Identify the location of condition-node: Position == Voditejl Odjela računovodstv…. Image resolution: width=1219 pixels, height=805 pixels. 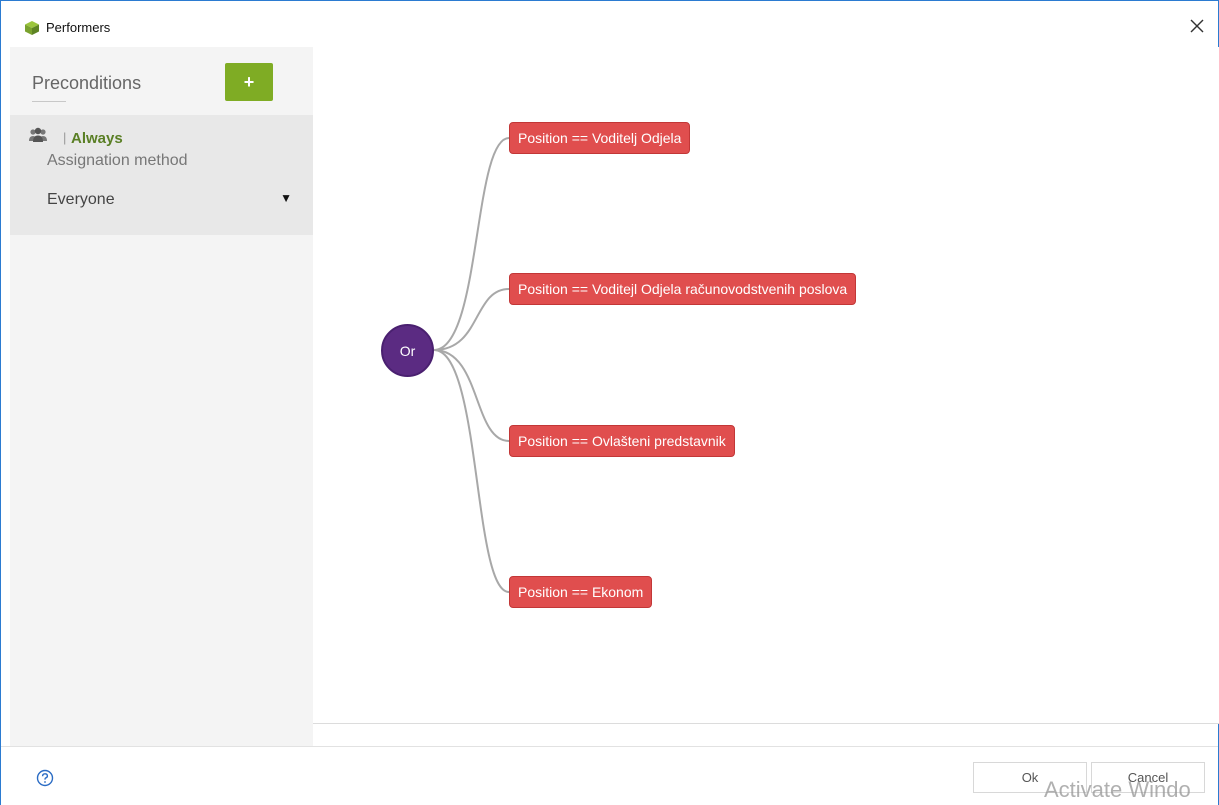
(683, 289).